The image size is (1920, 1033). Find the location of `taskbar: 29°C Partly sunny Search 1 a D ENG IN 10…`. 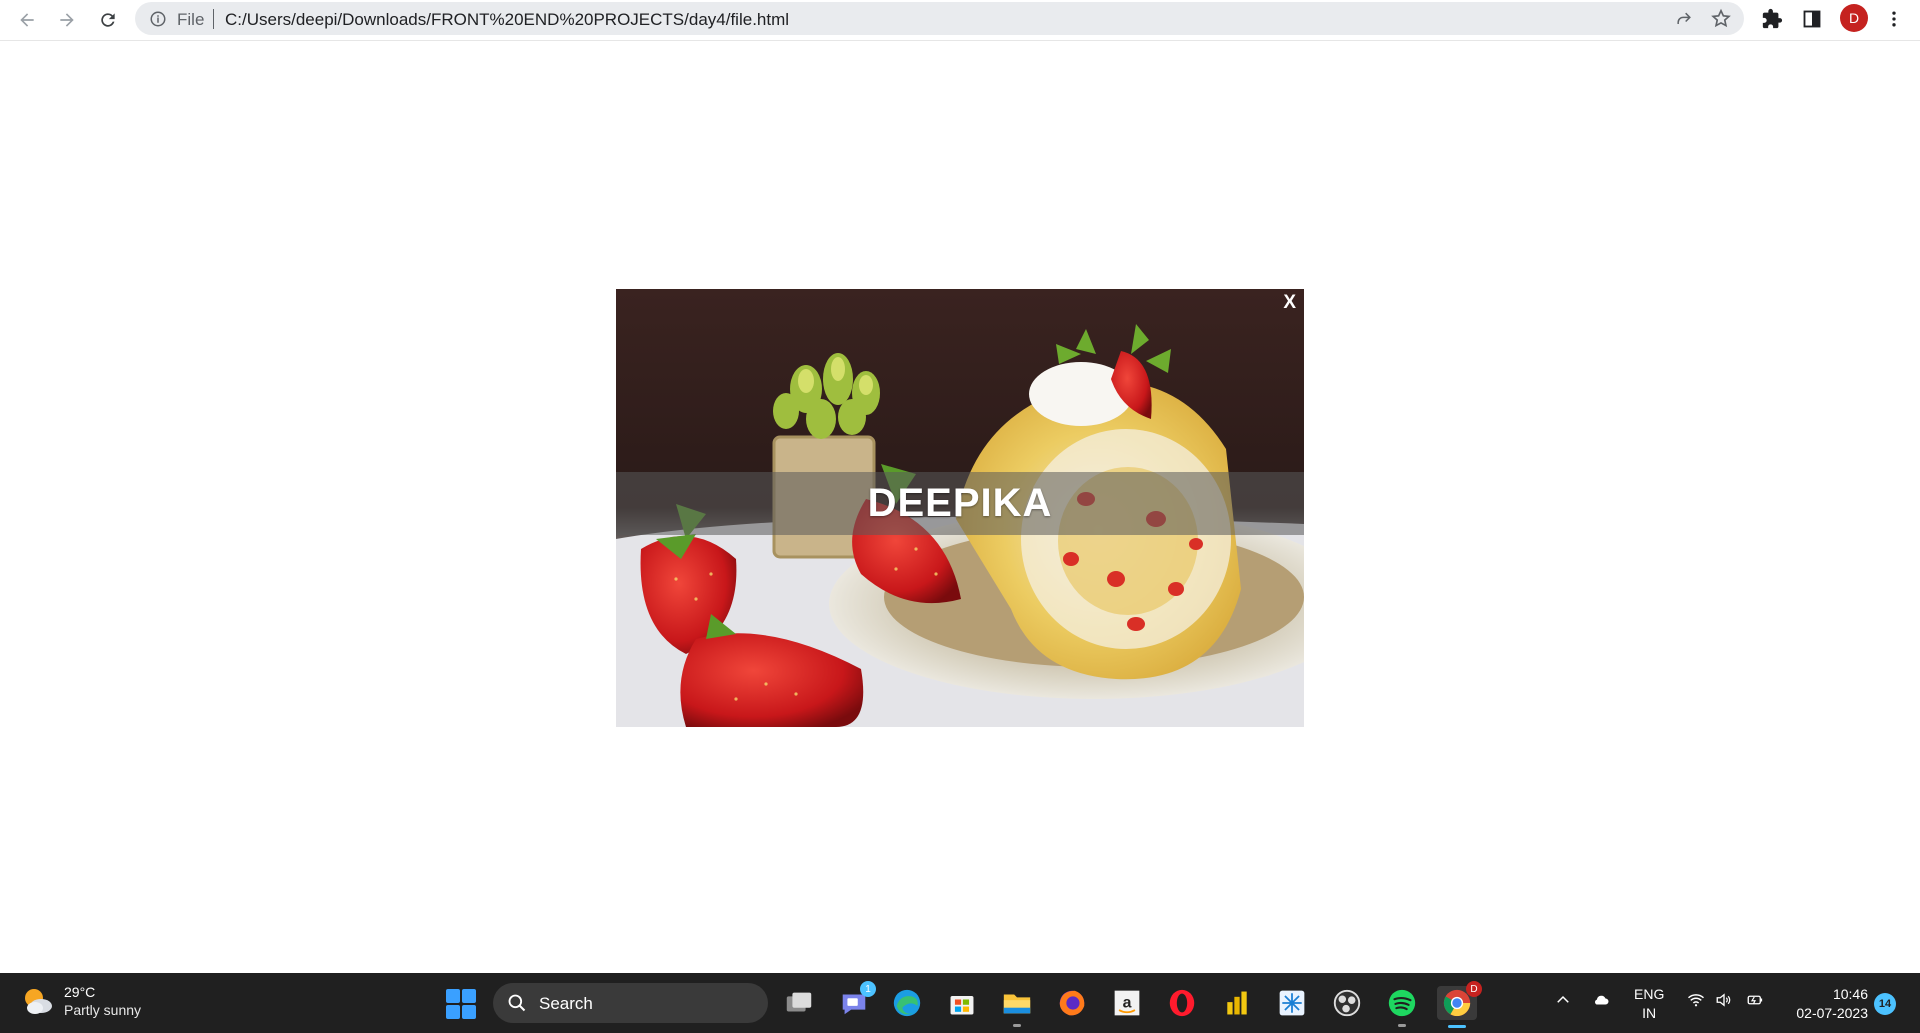

taskbar: 29°C Partly sunny Search 1 a D ENG IN 10… is located at coordinates (960, 1003).